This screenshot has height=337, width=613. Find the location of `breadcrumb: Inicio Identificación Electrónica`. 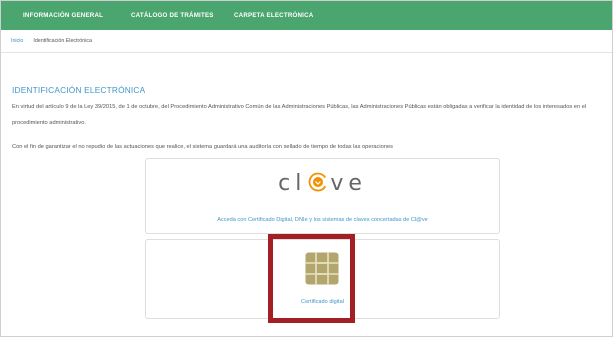

breadcrumb: Inicio Identificación Electrónica is located at coordinates (51, 41).